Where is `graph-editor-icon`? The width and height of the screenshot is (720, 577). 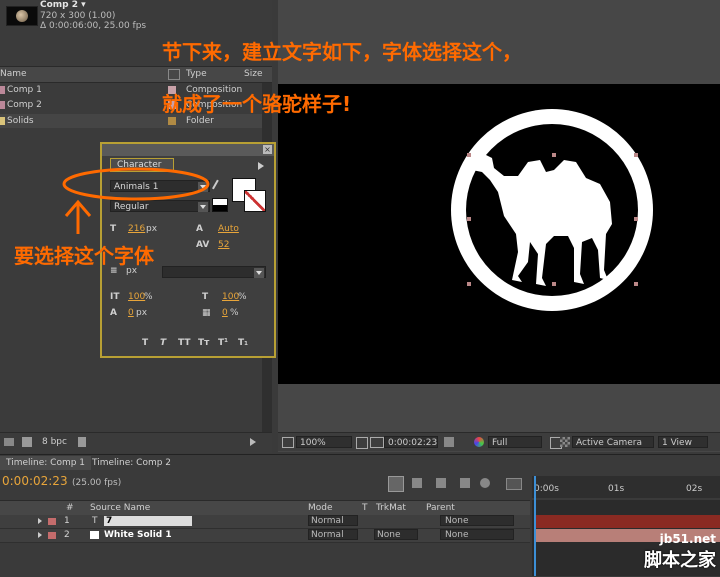
graph-editor-icon is located at coordinates (514, 484).